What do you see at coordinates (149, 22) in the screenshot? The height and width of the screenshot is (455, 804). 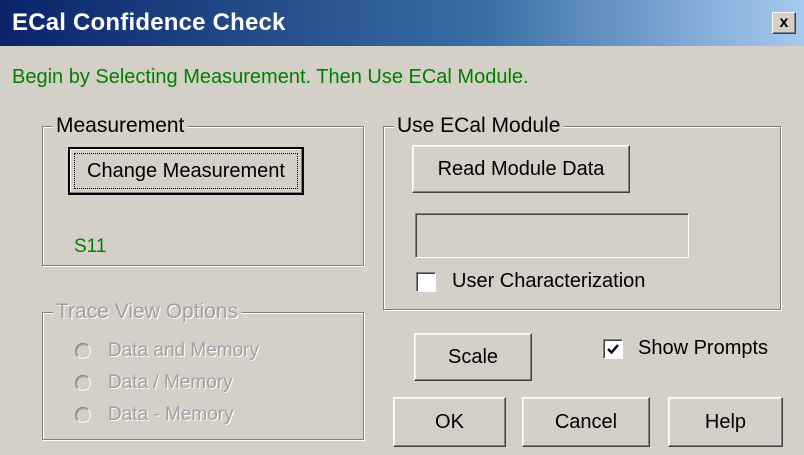 I see `window-title: ECal Confidence Check` at bounding box center [149, 22].